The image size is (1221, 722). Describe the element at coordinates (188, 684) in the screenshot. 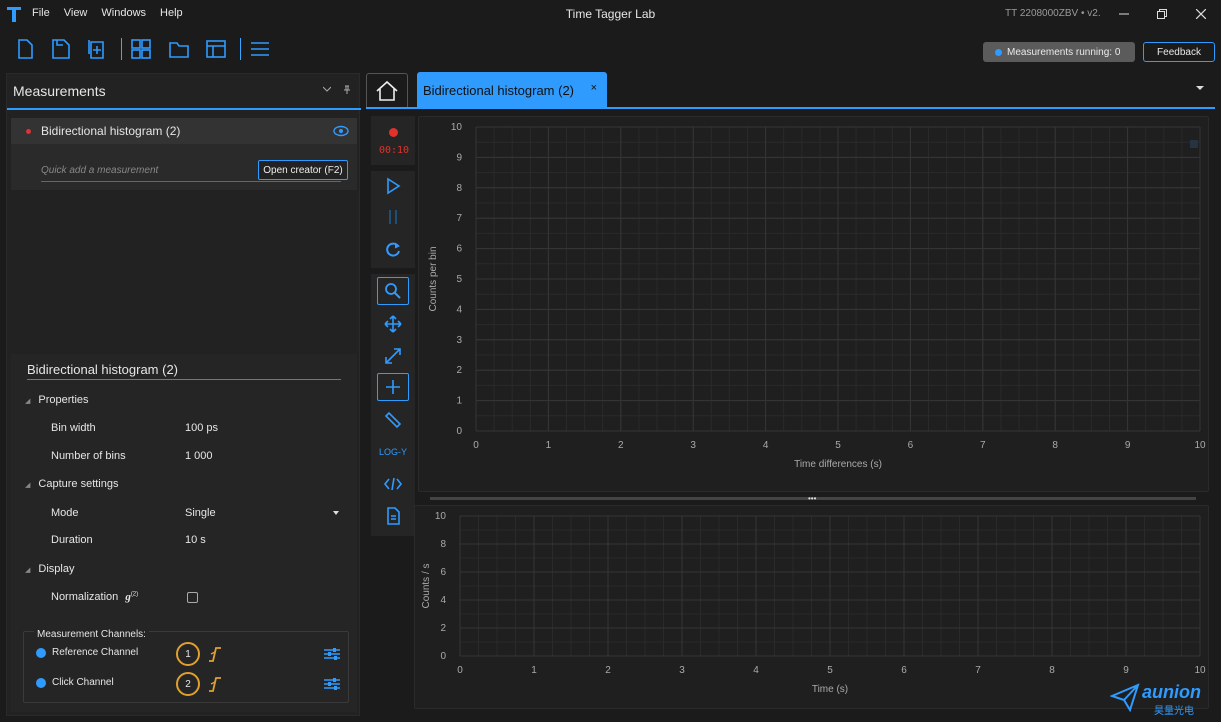

I see `channel-number-button: 2` at that location.